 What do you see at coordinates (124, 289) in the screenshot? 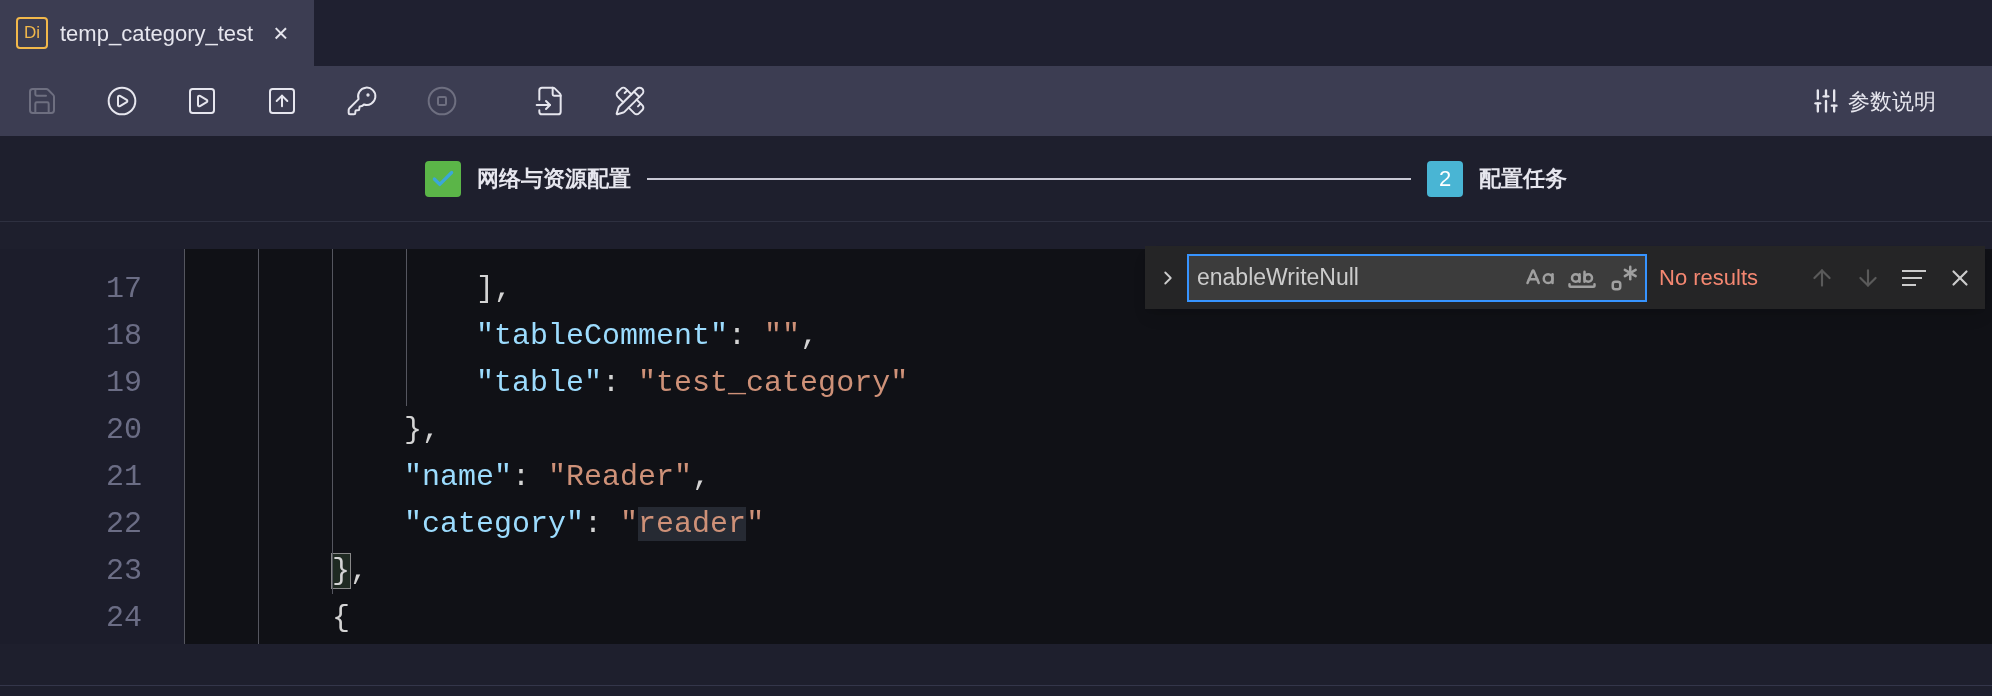
I see `line-number: 17` at bounding box center [124, 289].